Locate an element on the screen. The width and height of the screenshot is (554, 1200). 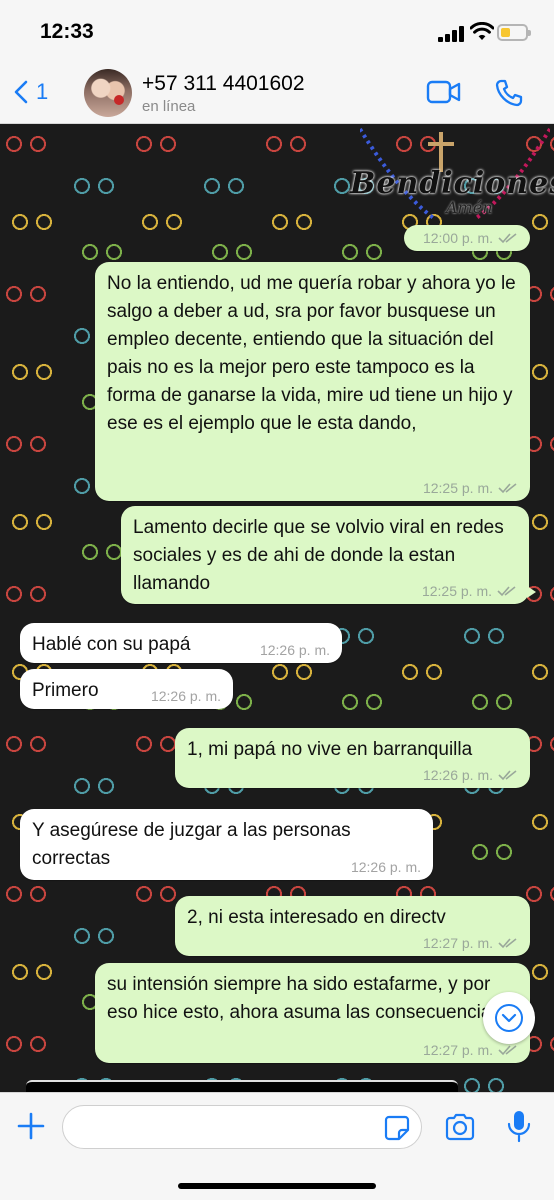
chevron-left-icon is located at coordinates (21, 92).